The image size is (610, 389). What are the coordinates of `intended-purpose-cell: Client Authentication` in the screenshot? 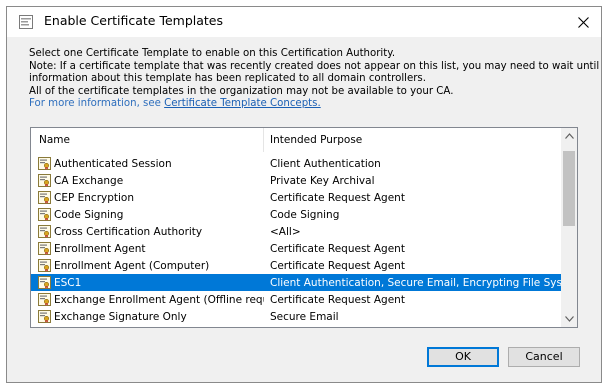 It's located at (325, 163).